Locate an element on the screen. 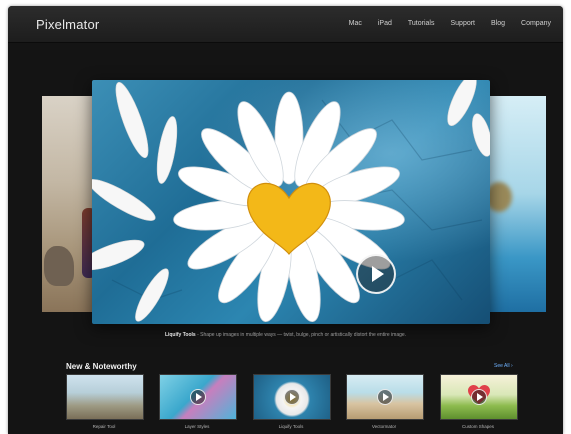 The height and width of the screenshot is (434, 571). nav-item-mac: Mac is located at coordinates (355, 23).